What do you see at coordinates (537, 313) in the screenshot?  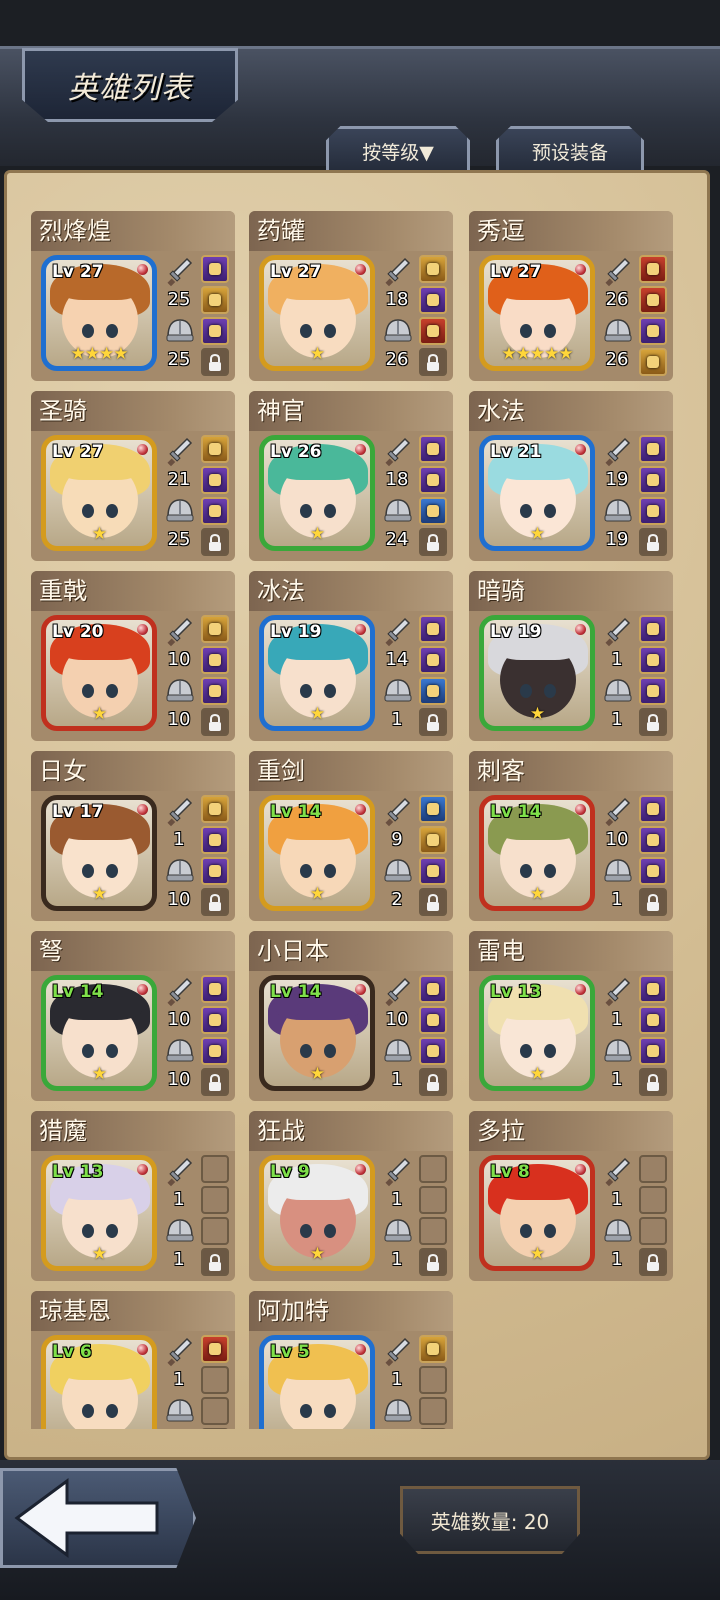 I see `hero-portrait: Lv 27 ★★★★★` at bounding box center [537, 313].